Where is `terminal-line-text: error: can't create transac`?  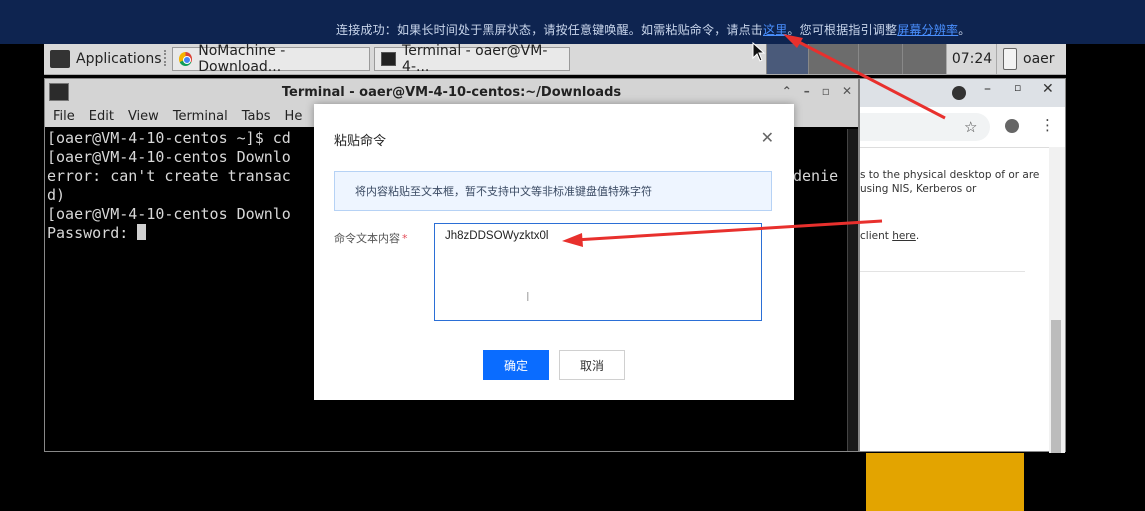
terminal-line-text: error: can't create transac is located at coordinates (169, 176).